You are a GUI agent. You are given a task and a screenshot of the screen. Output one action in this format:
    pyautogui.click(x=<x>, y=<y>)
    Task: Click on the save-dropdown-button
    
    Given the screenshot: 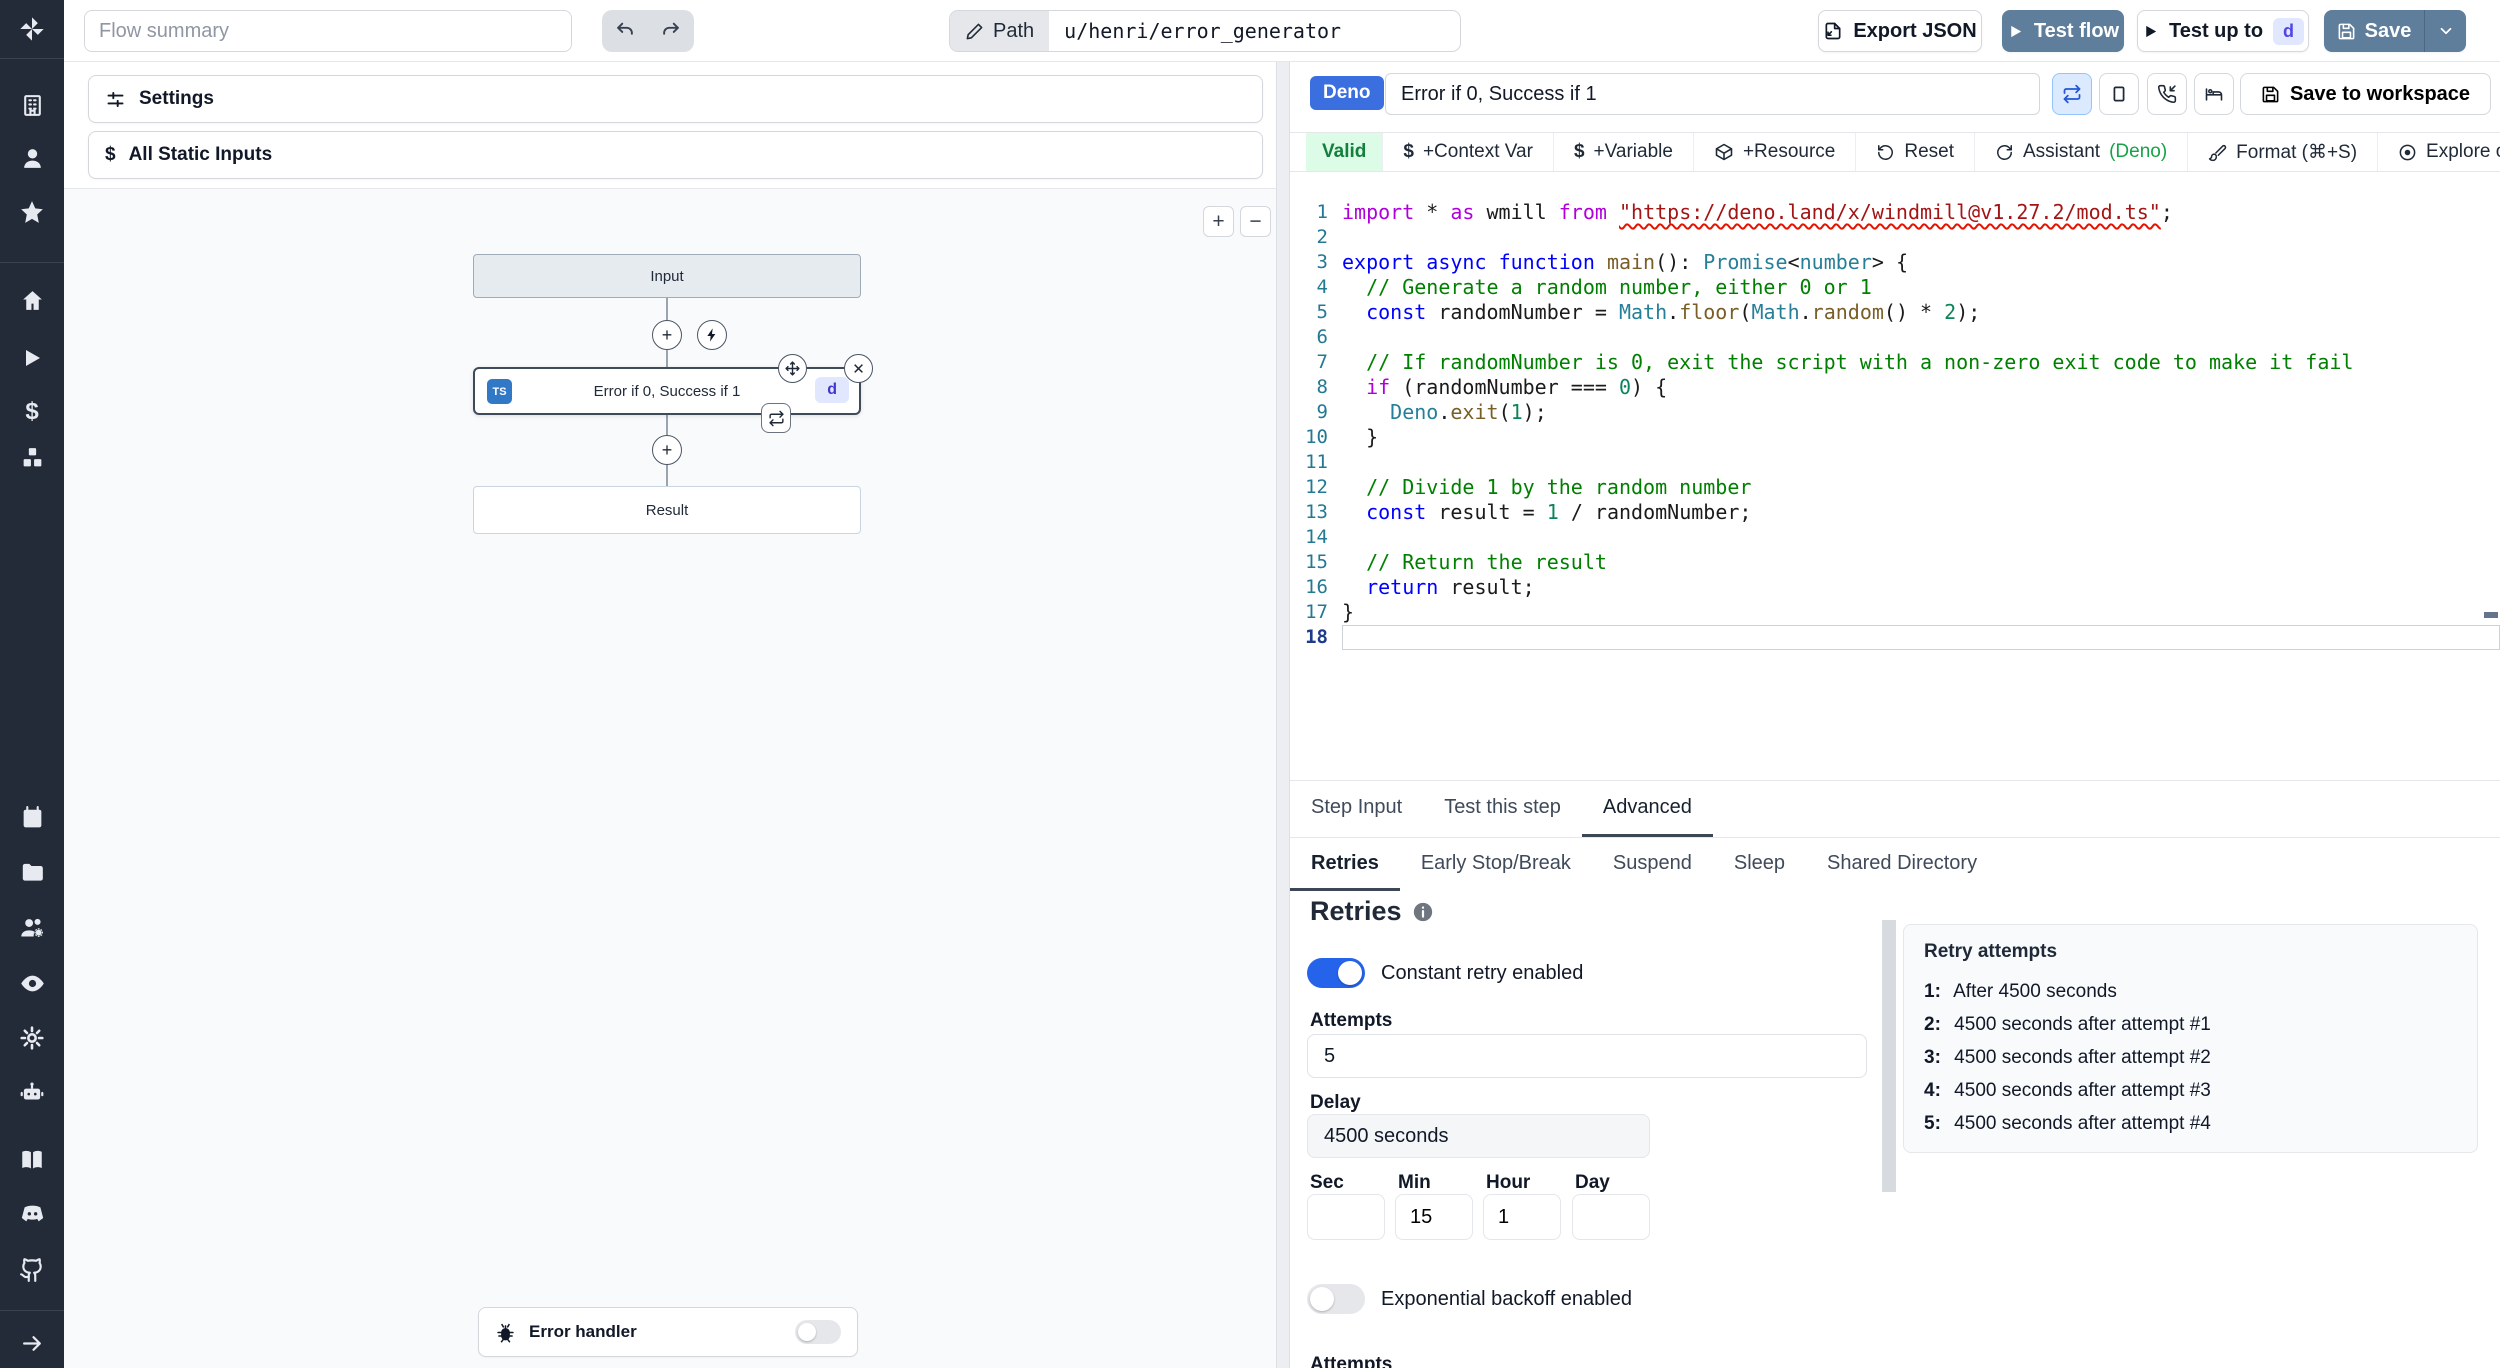 What is the action you would take?
    pyautogui.click(x=2445, y=31)
    